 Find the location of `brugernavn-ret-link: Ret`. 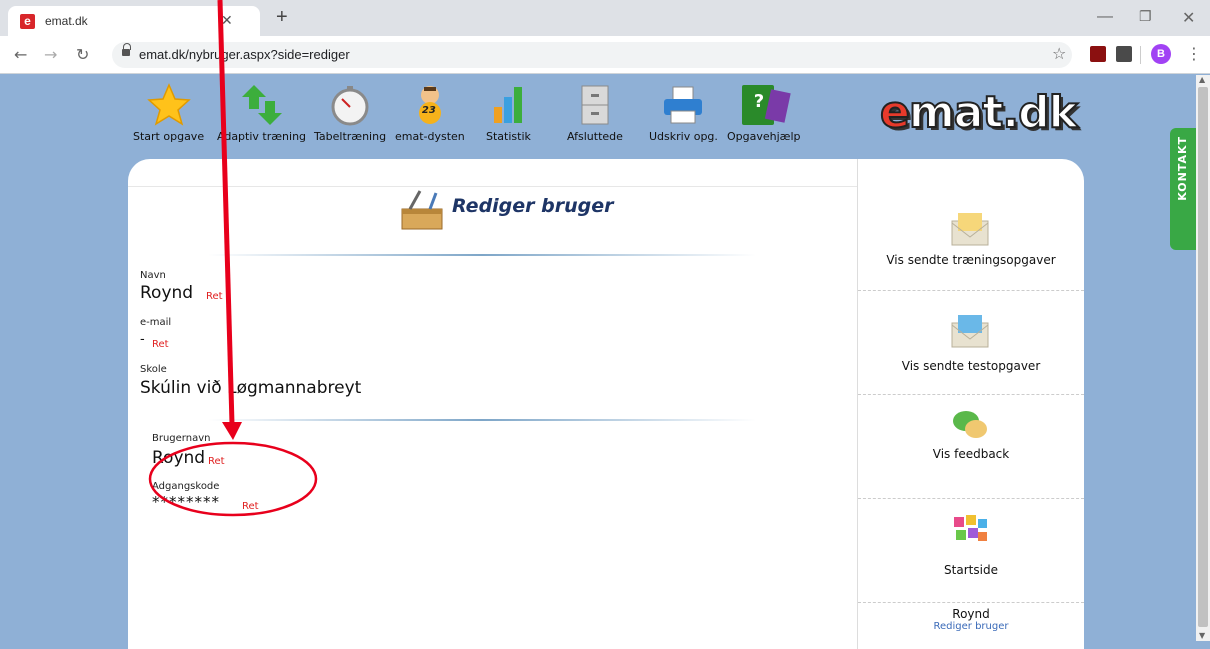

brugernavn-ret-link: Ret is located at coordinates (216, 461).